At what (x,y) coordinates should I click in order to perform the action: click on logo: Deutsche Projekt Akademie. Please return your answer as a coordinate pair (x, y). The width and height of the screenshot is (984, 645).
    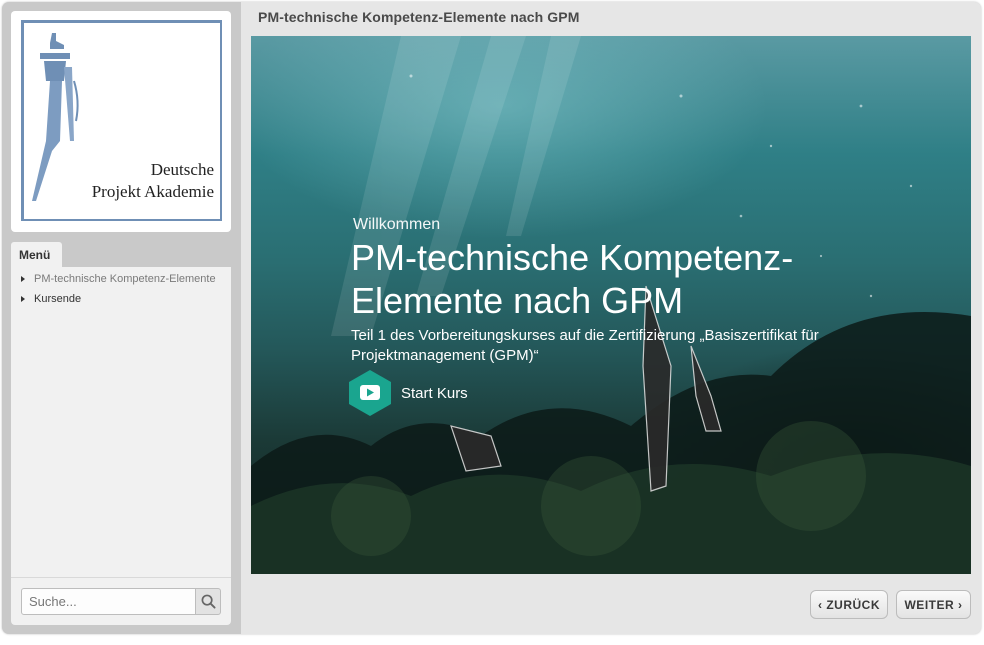
    Looking at the image, I should click on (121, 121).